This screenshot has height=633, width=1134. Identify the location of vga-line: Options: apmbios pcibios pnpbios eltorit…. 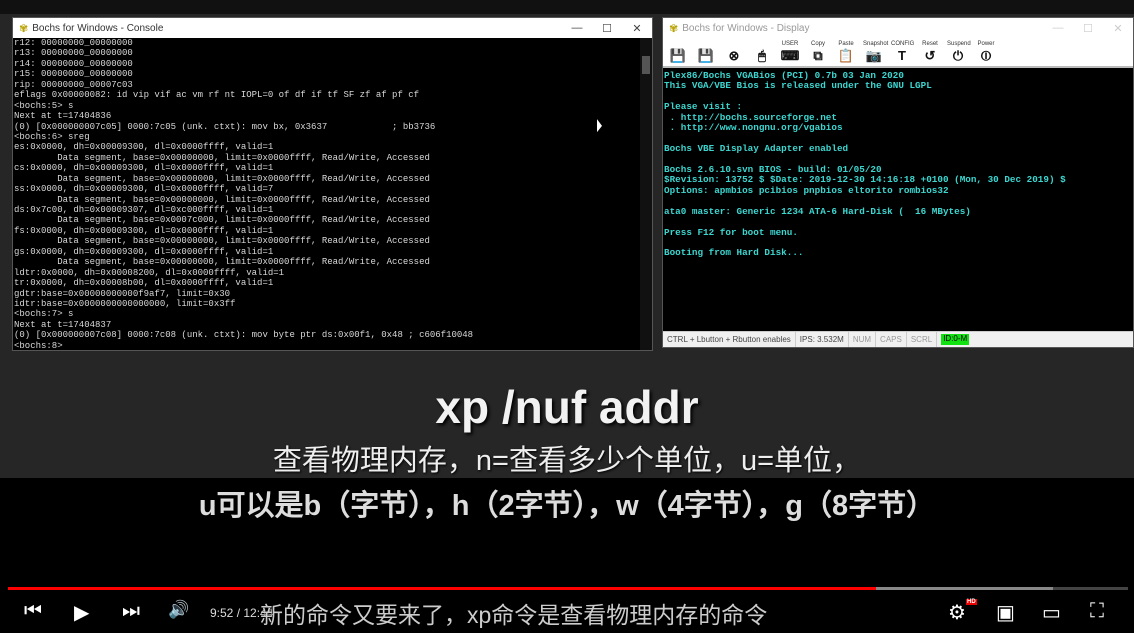
(806, 190).